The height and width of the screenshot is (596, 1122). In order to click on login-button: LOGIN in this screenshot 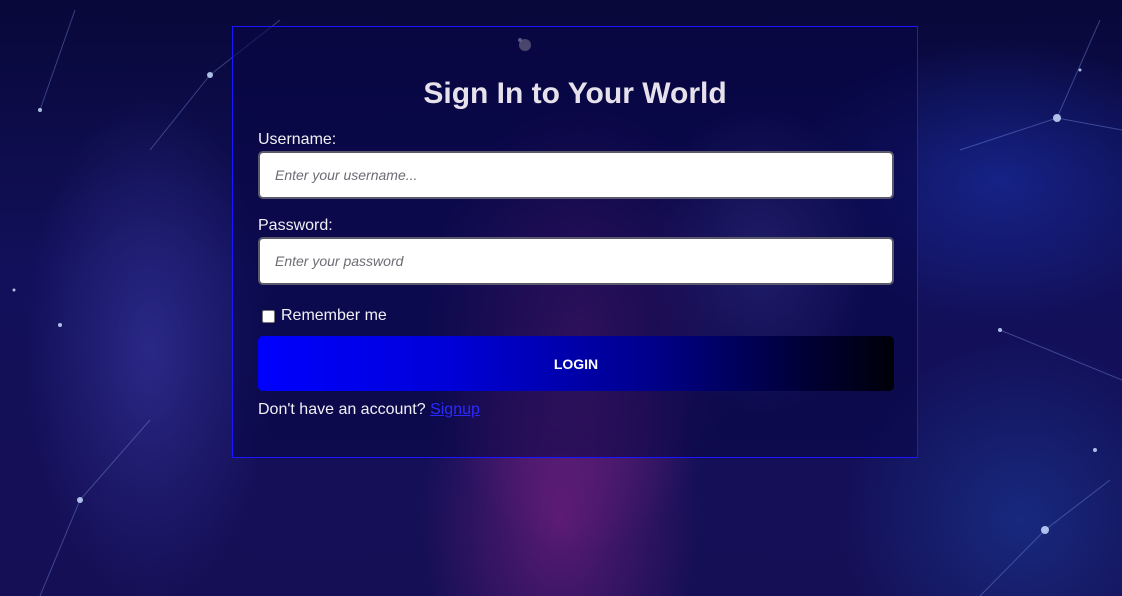, I will do `click(576, 363)`.